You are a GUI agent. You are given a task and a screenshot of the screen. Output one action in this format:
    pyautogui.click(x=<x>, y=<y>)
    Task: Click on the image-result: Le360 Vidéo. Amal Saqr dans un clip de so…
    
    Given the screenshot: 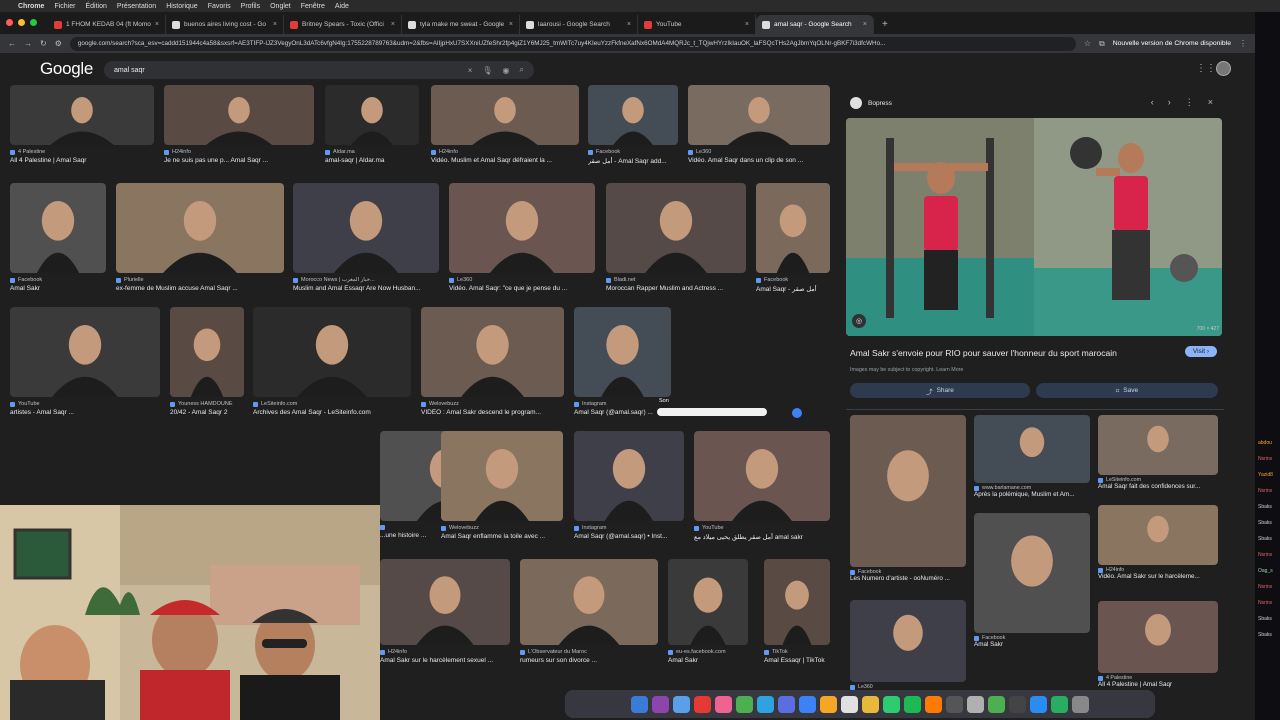 What is the action you would take?
    pyautogui.click(x=759, y=124)
    